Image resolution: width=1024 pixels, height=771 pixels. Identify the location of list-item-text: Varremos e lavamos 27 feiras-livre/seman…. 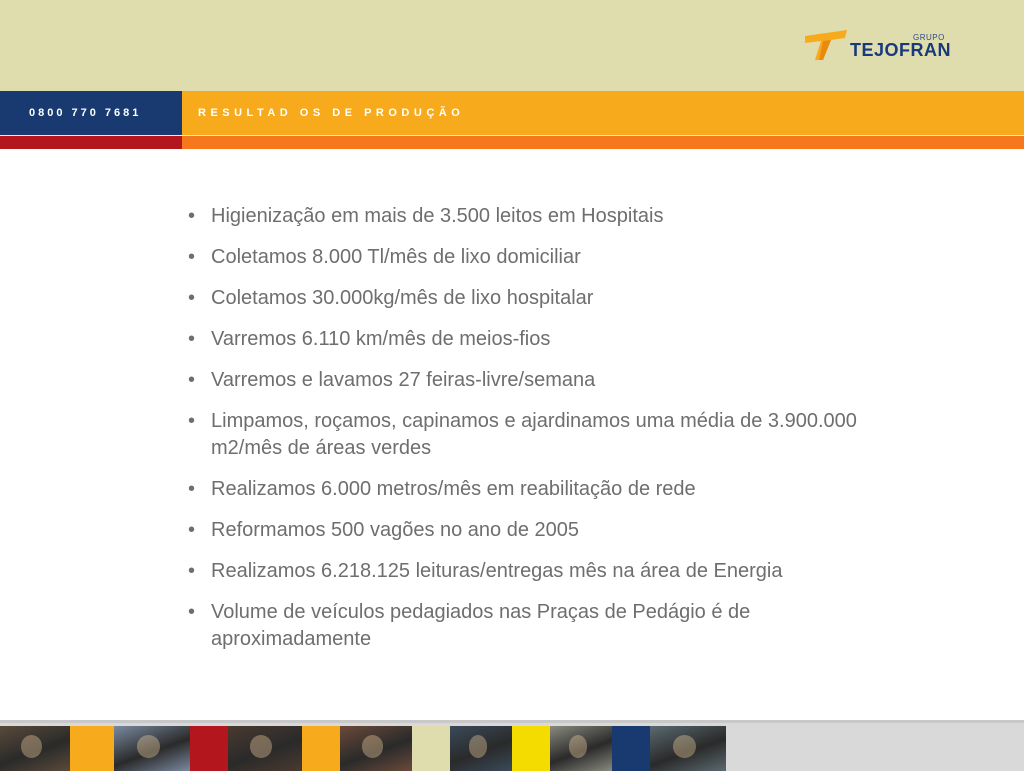
(403, 380).